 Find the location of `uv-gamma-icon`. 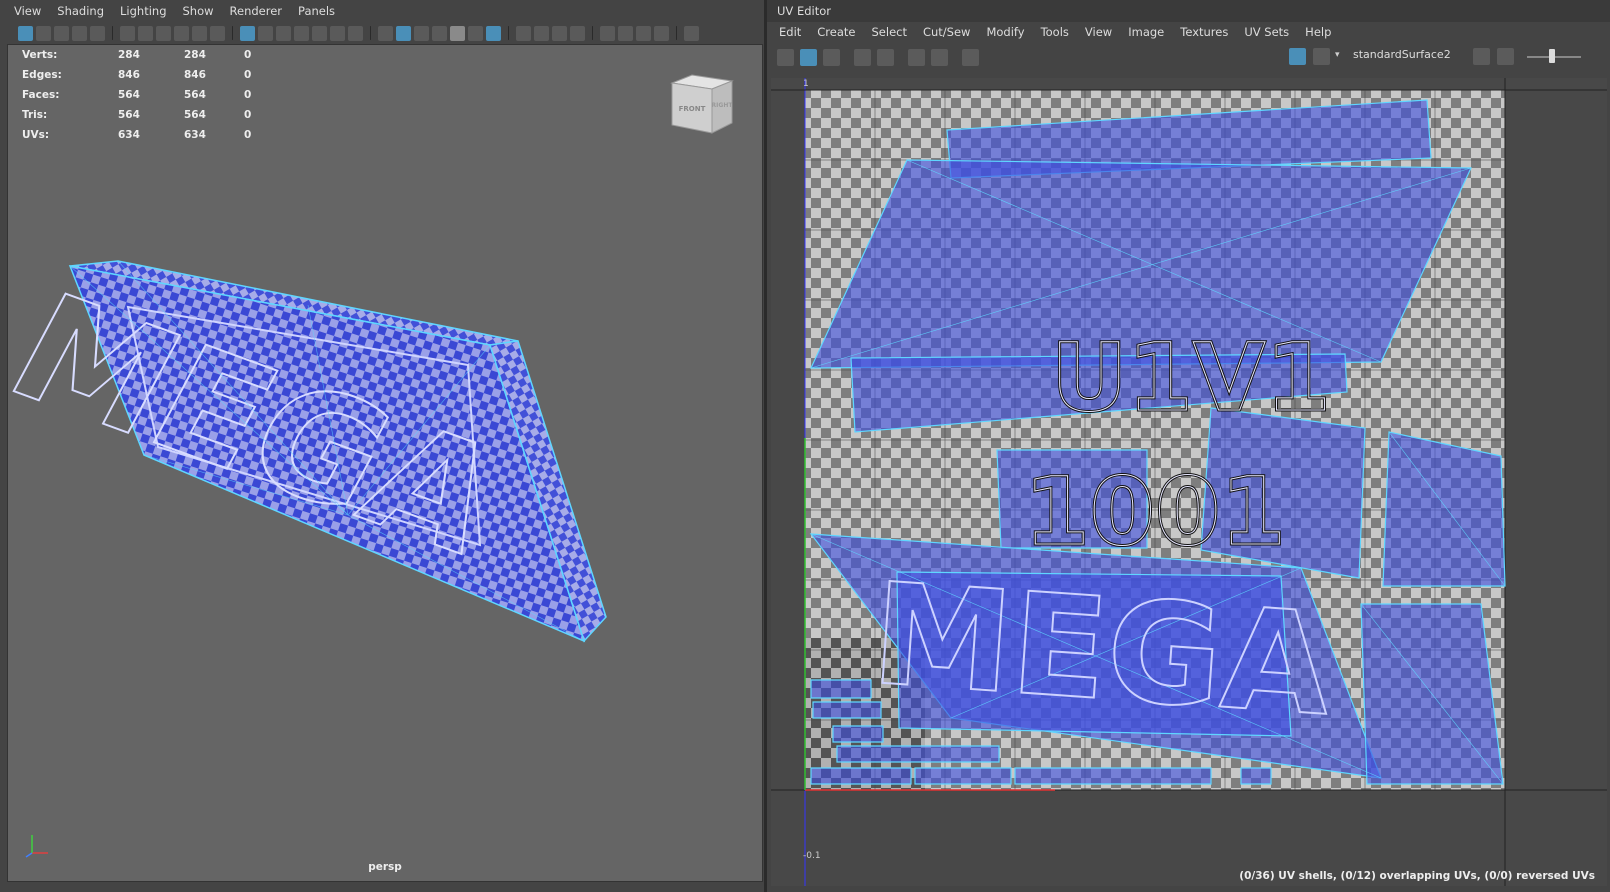

uv-gamma-icon is located at coordinates (1505, 56).